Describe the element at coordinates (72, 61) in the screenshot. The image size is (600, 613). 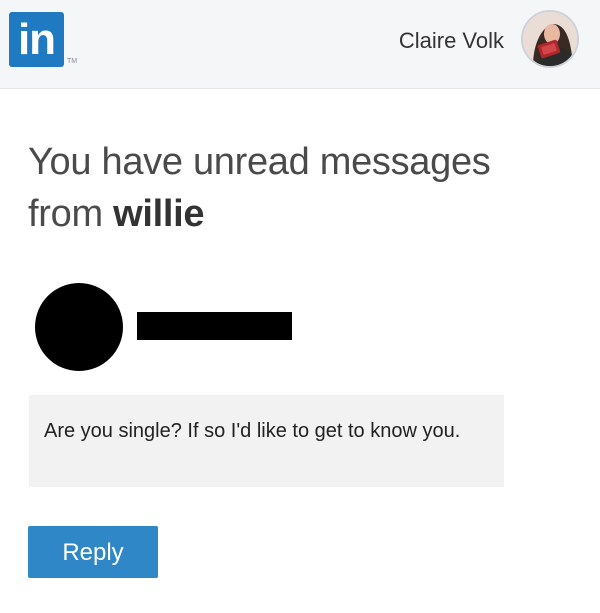
I see `trademark-mark: TM` at that location.